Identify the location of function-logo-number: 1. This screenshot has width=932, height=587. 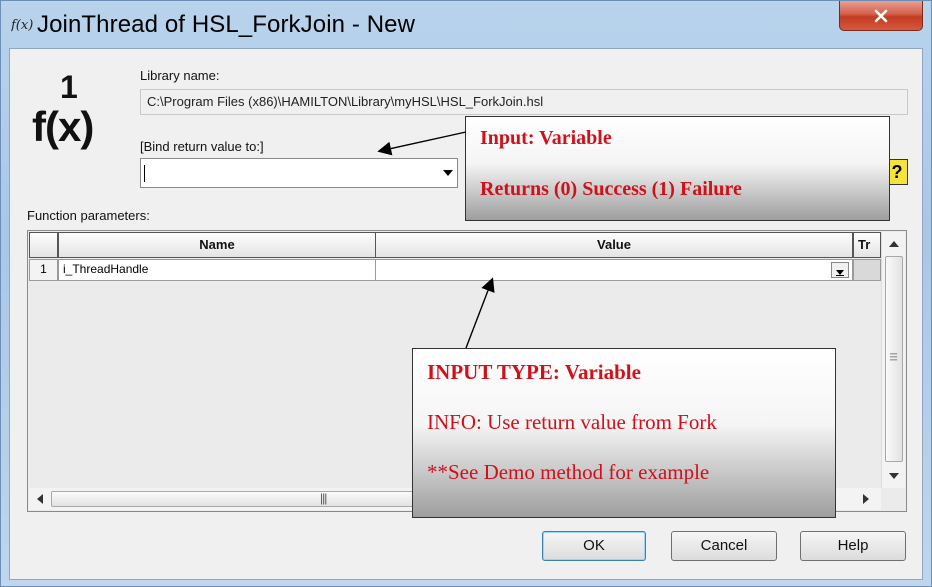
(69, 87).